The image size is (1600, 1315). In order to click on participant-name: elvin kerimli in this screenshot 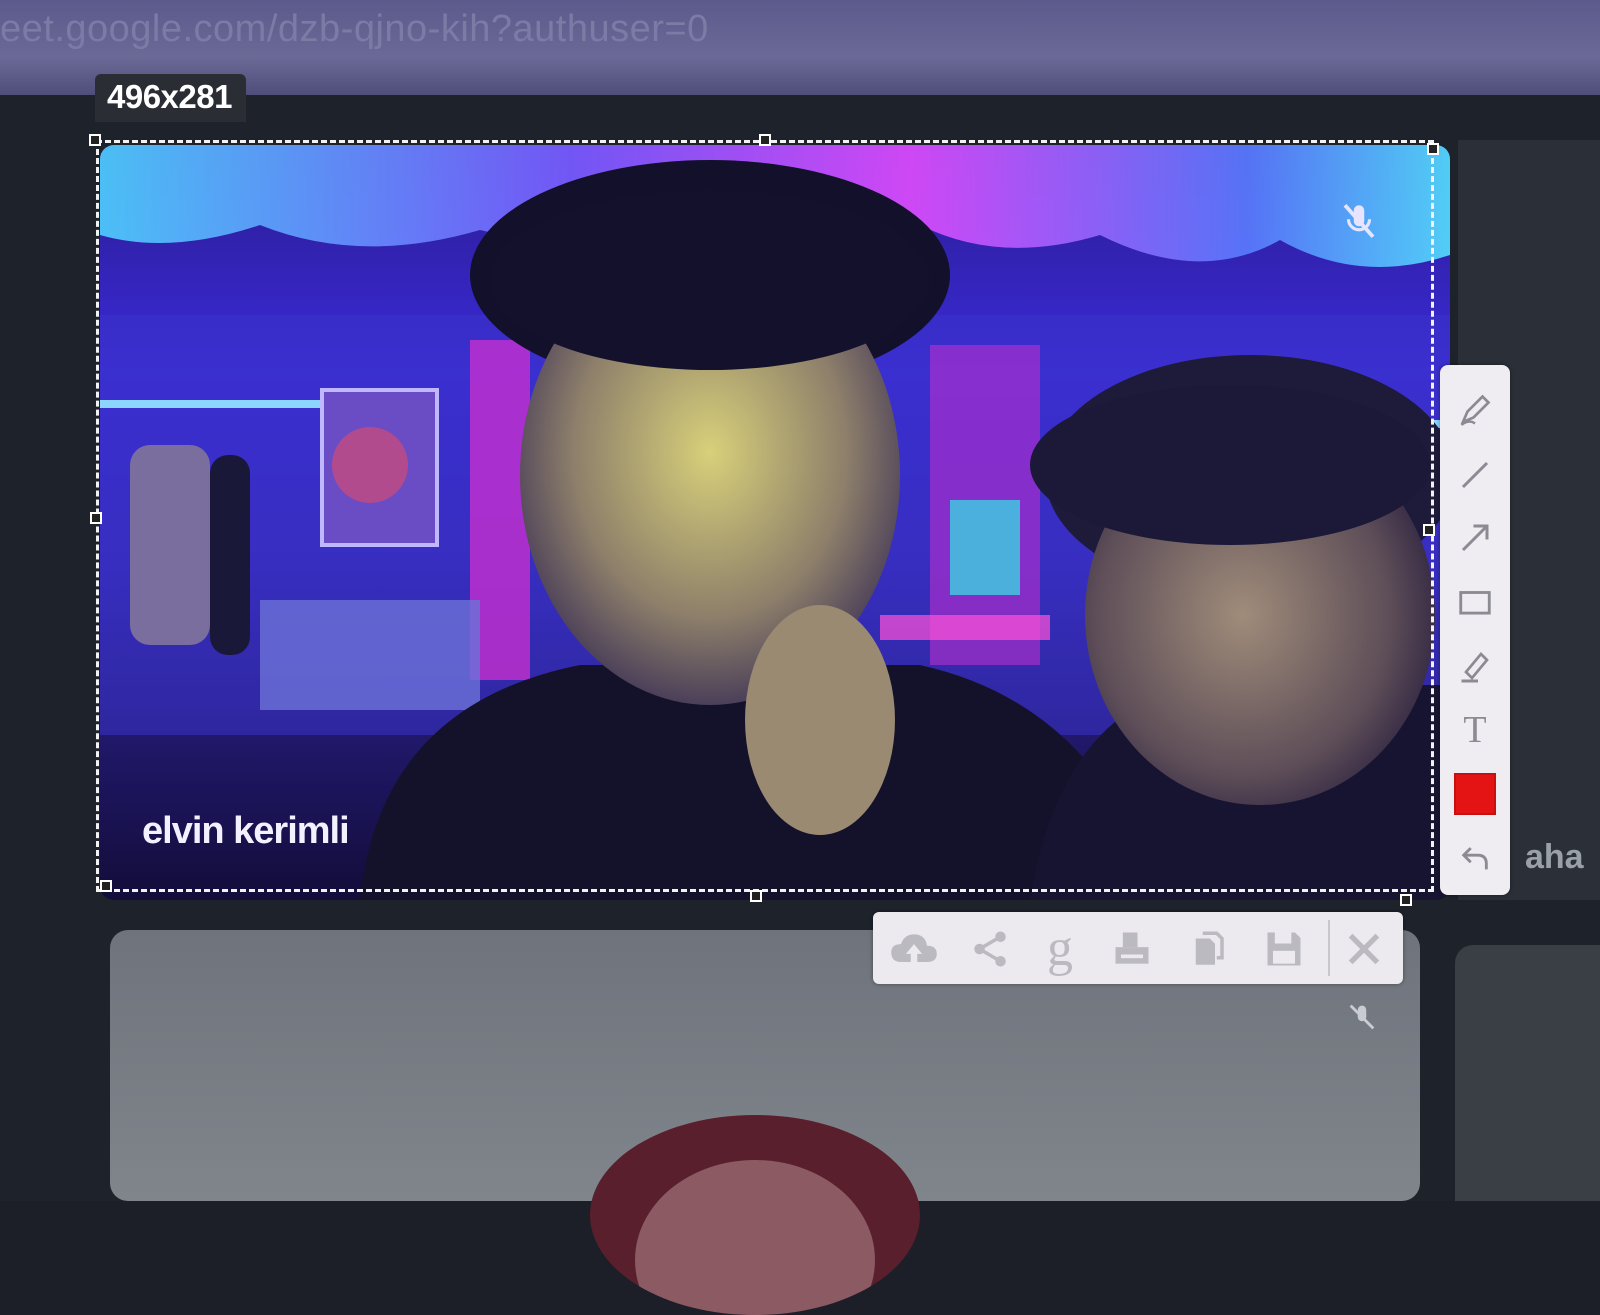, I will do `click(246, 831)`.